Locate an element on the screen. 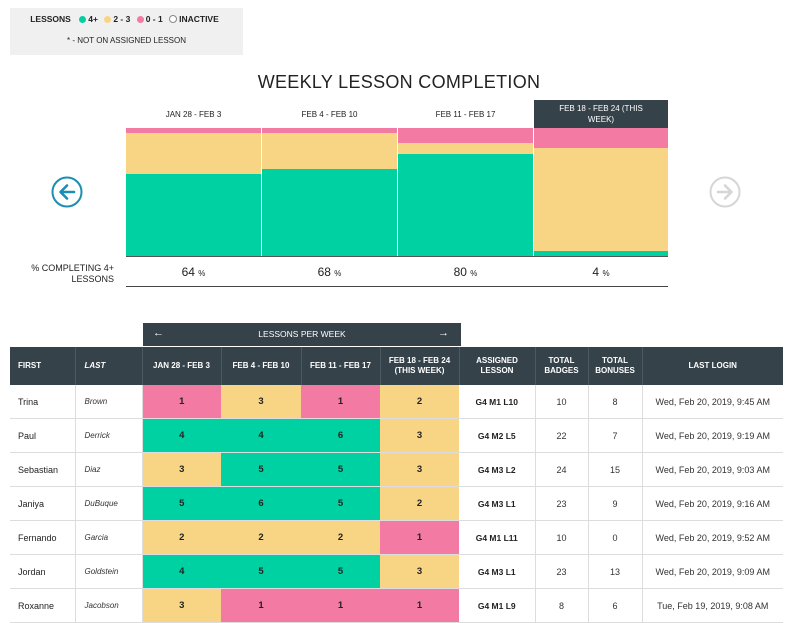 This screenshot has width=798, height=623. pct-week-1: 64 % is located at coordinates (193, 272).